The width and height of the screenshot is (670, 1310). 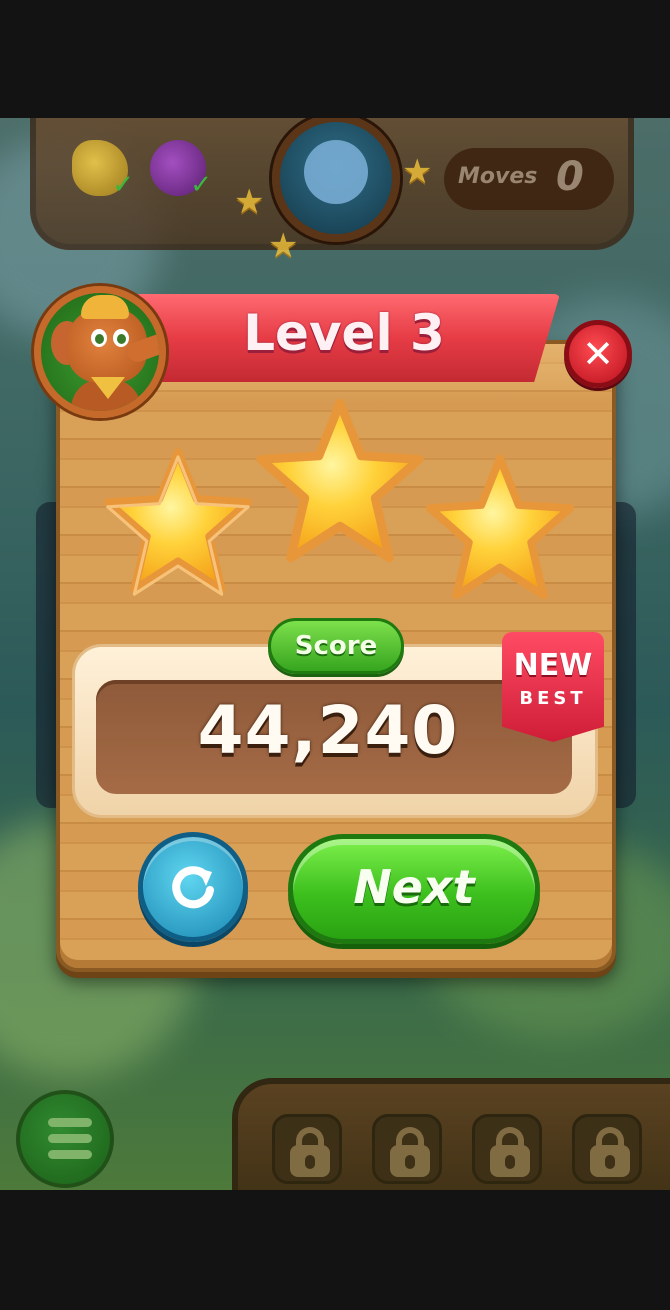 I want to click on player-avatar, so click(x=336, y=180).